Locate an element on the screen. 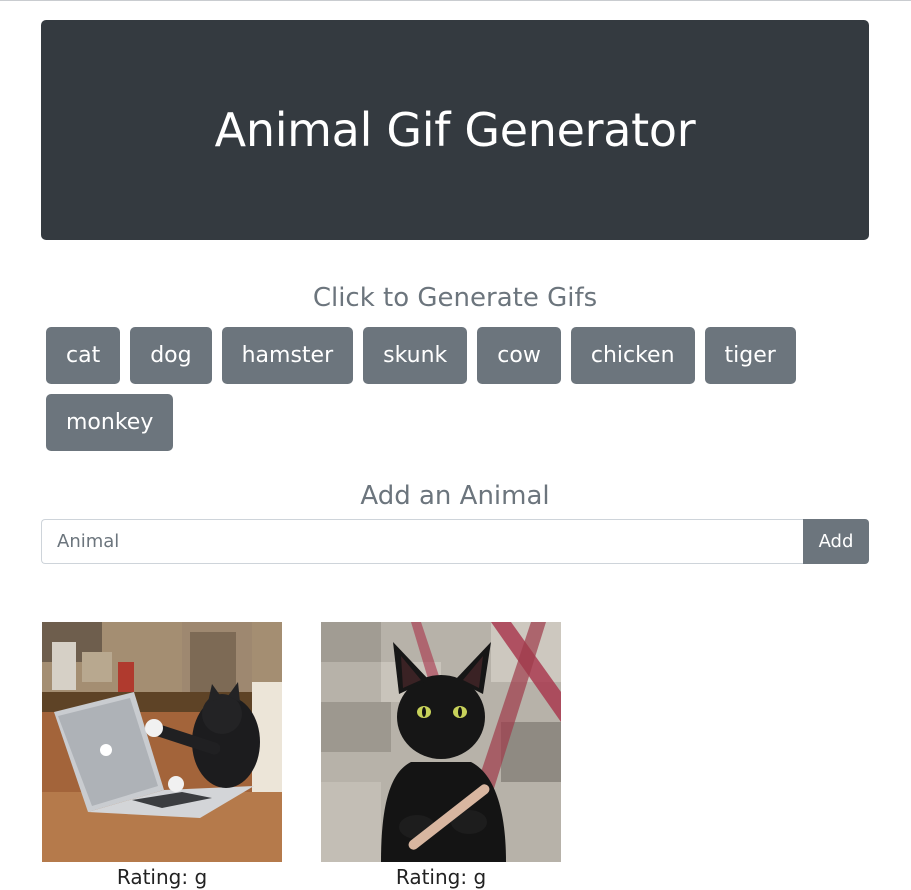 The image size is (911, 890). add-animal-form: Add is located at coordinates (455, 541).